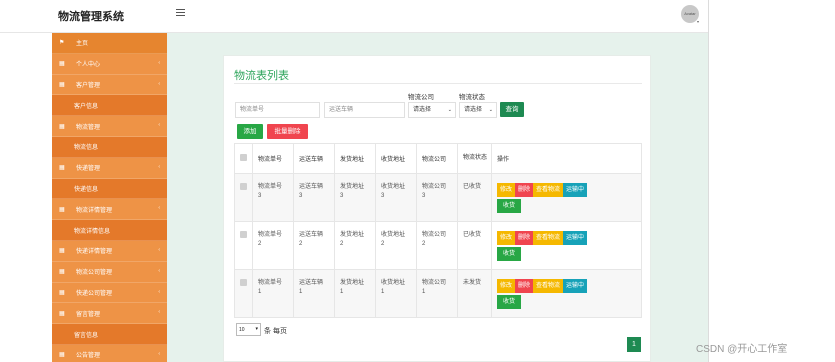 The height and width of the screenshot is (362, 835). What do you see at coordinates (180, 13) in the screenshot?
I see `menu-toggle-icon` at bounding box center [180, 13].